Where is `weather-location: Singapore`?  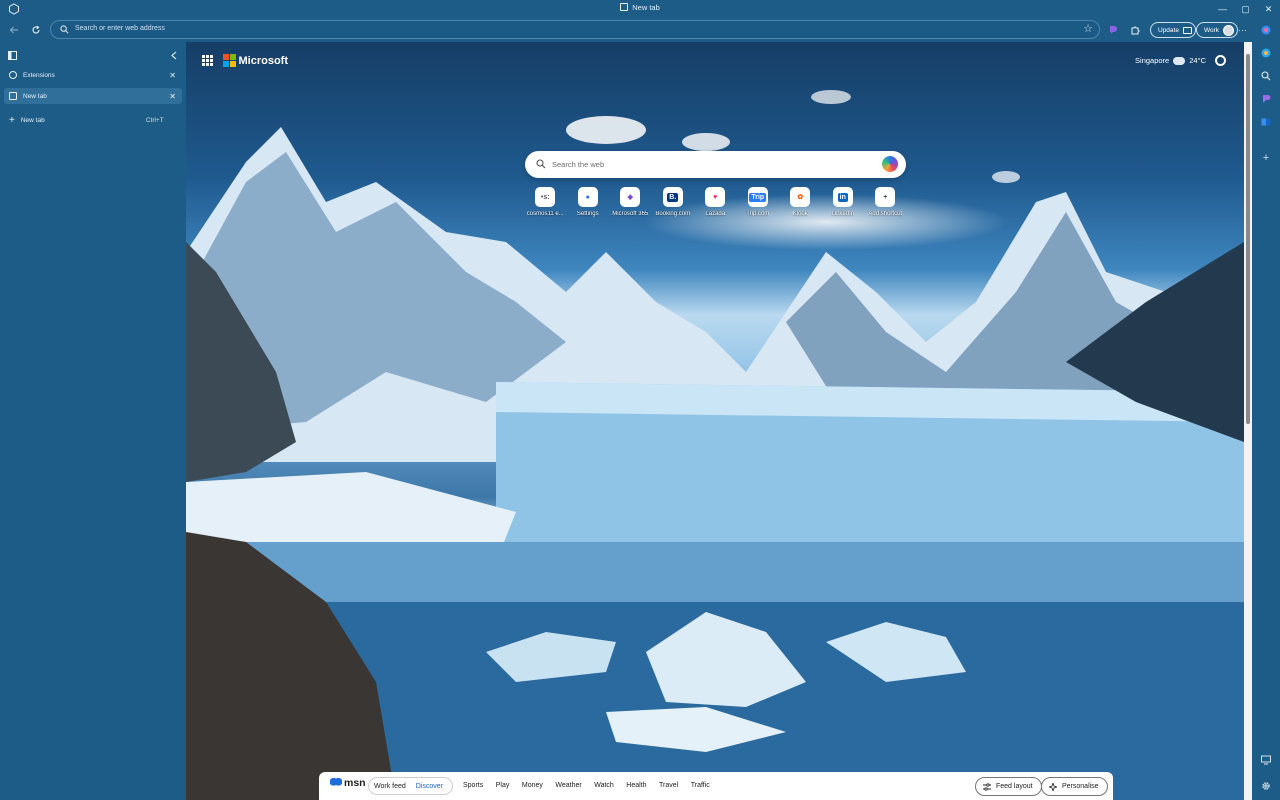 weather-location: Singapore is located at coordinates (1152, 60).